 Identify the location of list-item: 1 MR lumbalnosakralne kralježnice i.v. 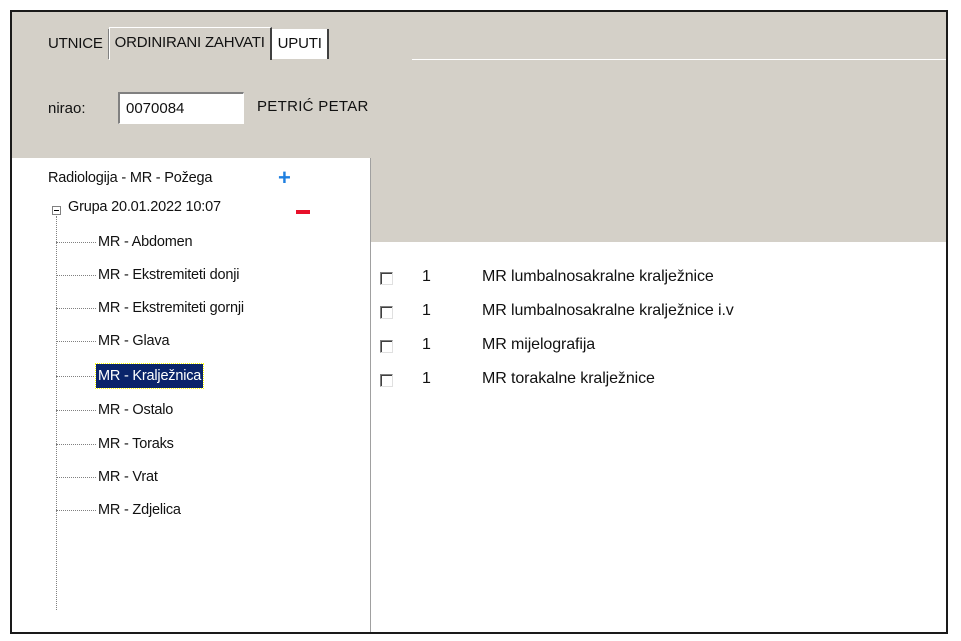
(660, 313).